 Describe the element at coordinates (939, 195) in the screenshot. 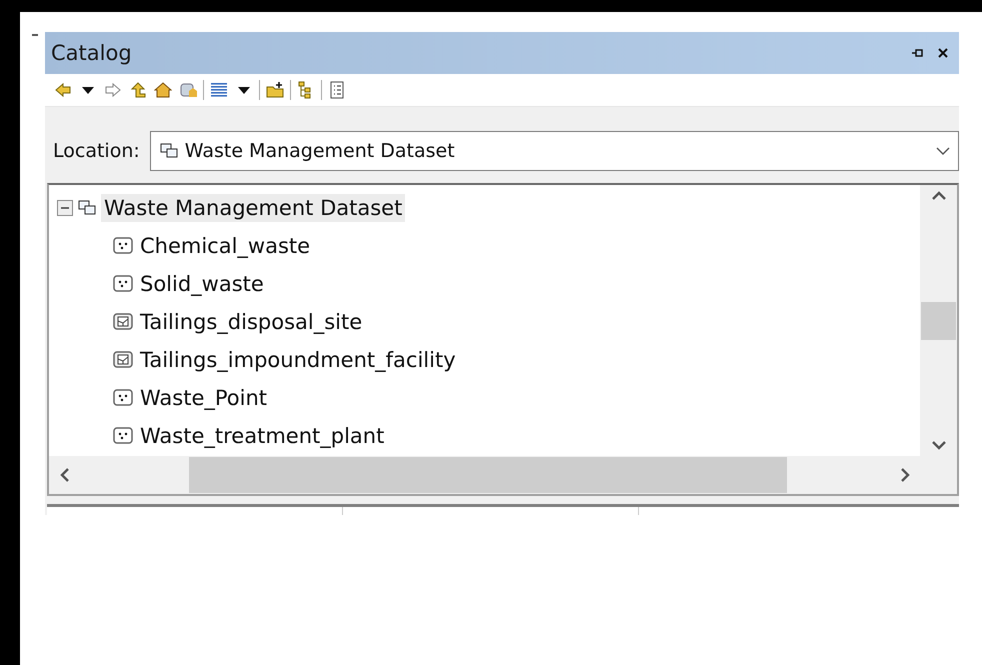

I see `chevron-up-icon` at that location.